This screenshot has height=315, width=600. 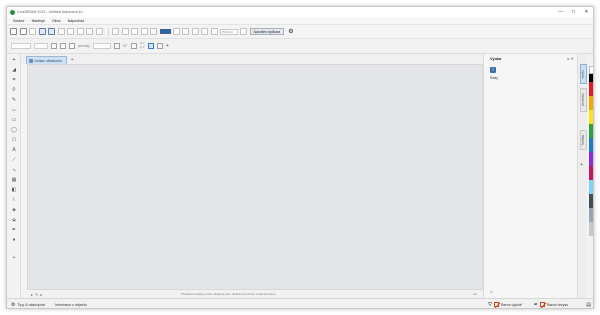 I want to click on open-folder-icon, so click(x=23, y=31).